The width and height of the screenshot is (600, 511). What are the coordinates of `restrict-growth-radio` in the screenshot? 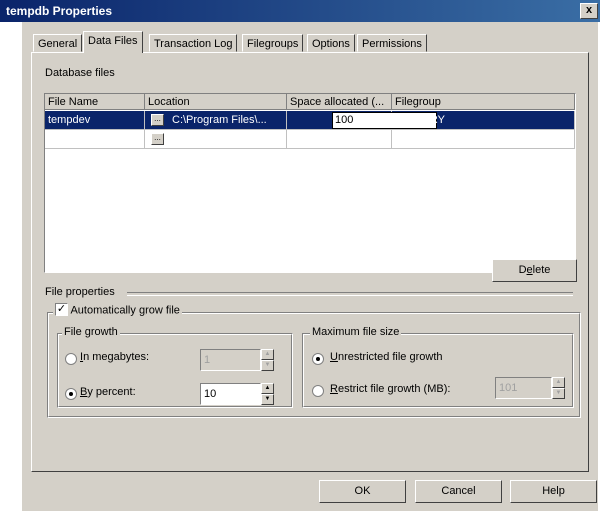 It's located at (318, 391).